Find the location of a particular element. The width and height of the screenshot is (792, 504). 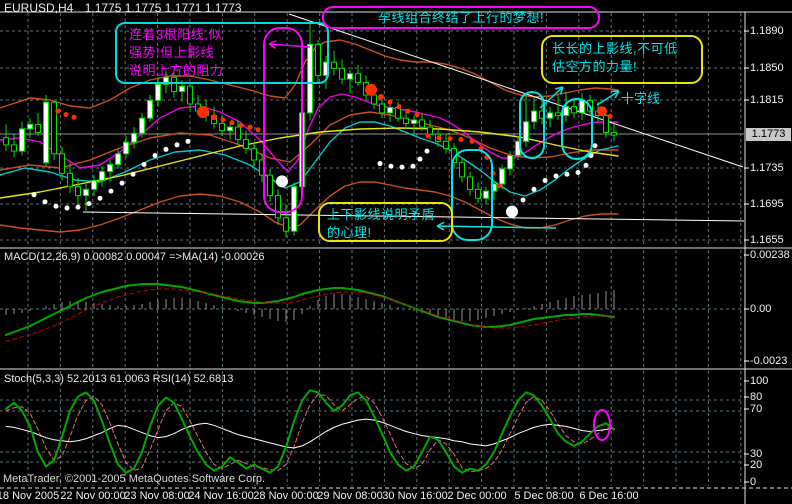

annotation-doji-label: 十字线 is located at coordinates (640, 97).